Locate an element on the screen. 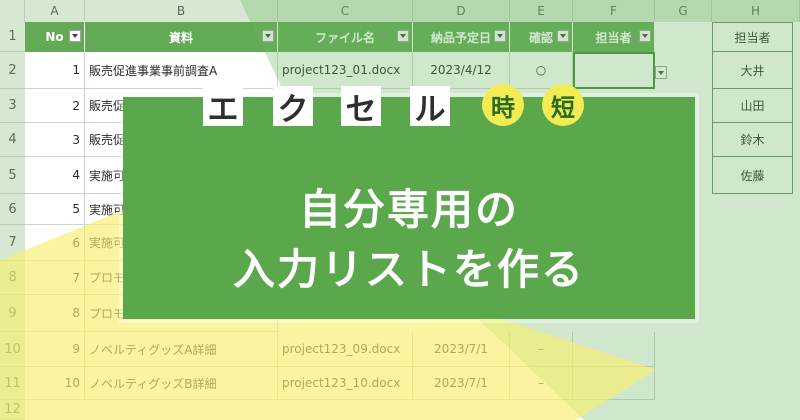 The image size is (800, 420). headline-line-1: 自分専用の is located at coordinates (408, 209).